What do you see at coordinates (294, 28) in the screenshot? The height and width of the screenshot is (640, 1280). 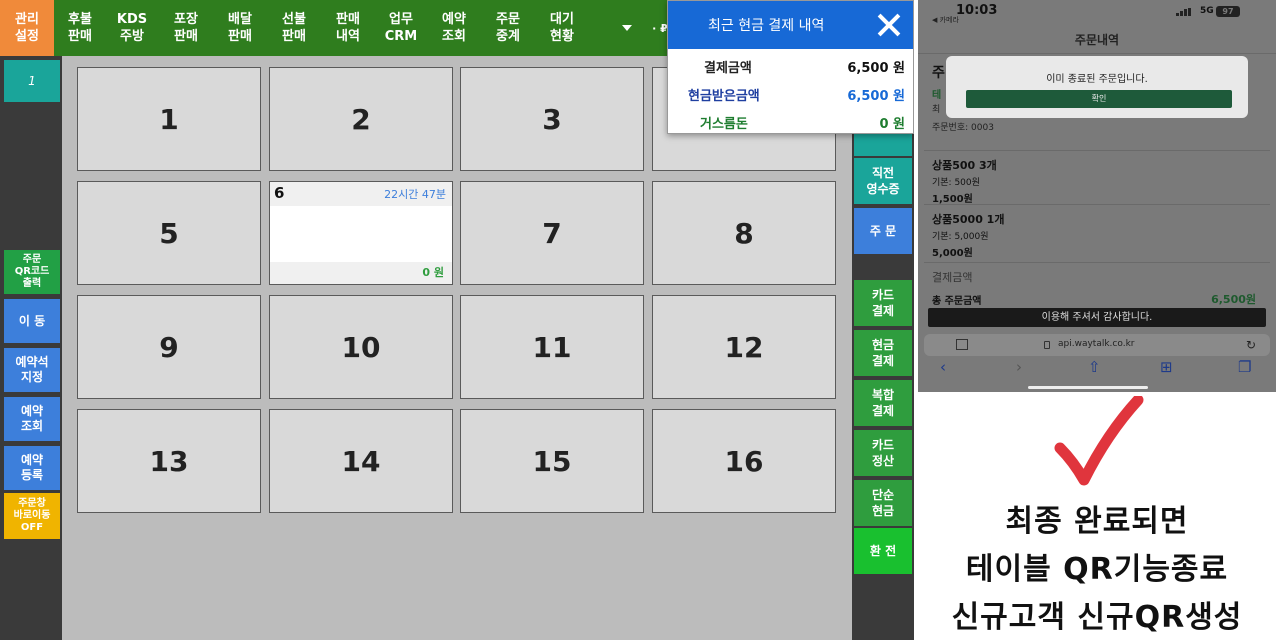 I see `menu-prepaid-sale: 선불 판매` at bounding box center [294, 28].